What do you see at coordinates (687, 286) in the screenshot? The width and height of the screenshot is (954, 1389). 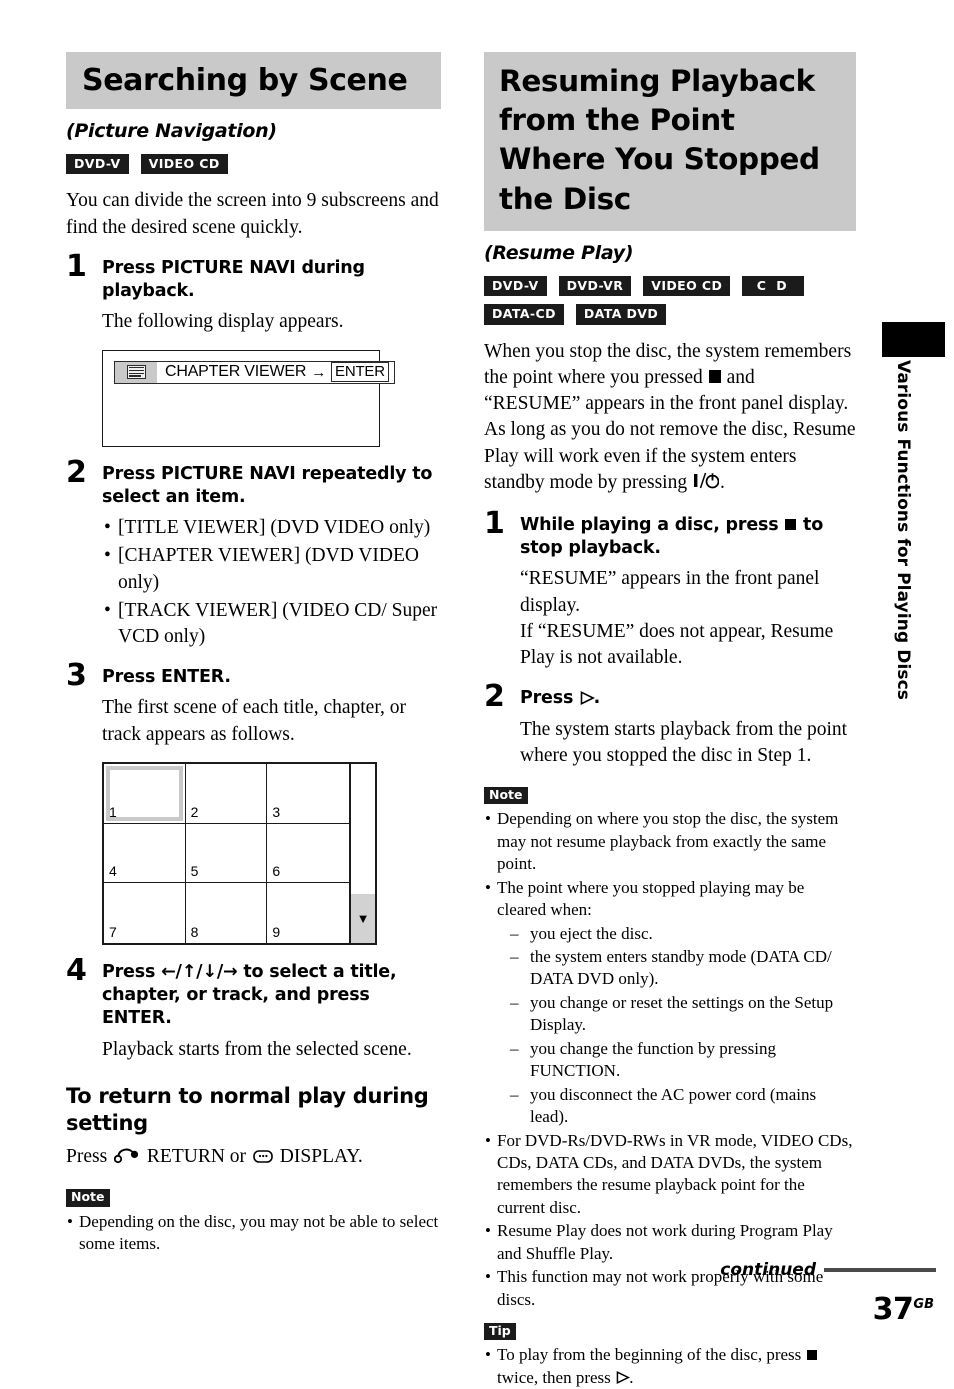 I see `disc-badge-video-cd: VIDEO CD` at bounding box center [687, 286].